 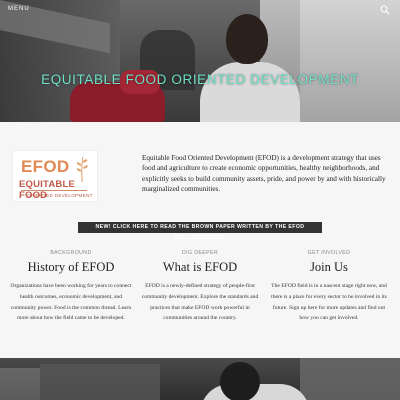 I want to click on hero-photo-person-head, so click(x=247, y=39).